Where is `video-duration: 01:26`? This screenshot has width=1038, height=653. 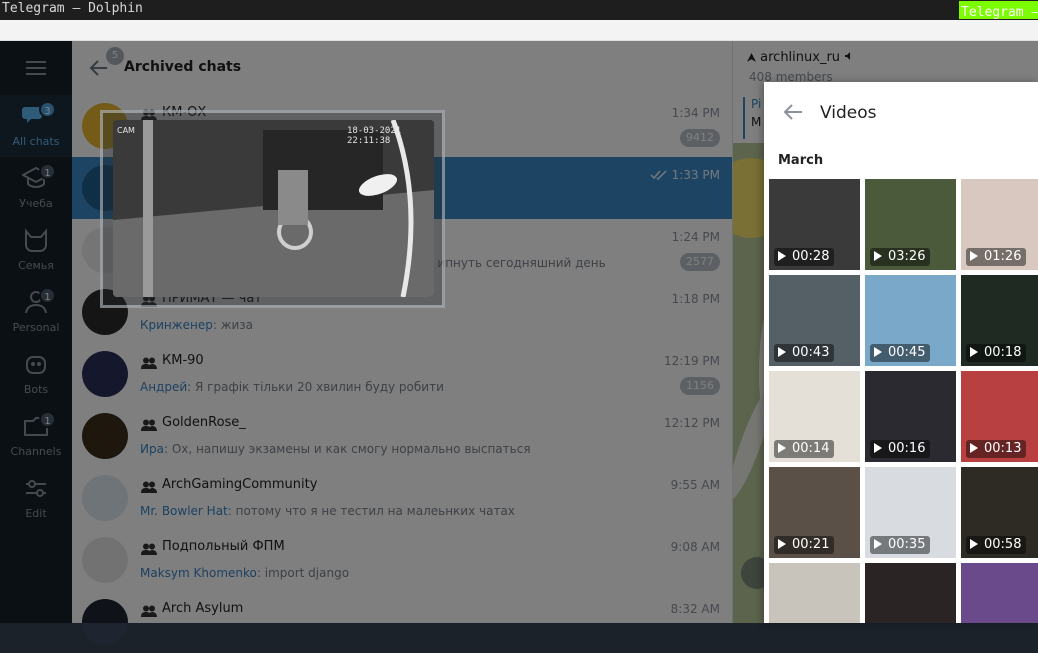 video-duration: 01:26 is located at coordinates (996, 257).